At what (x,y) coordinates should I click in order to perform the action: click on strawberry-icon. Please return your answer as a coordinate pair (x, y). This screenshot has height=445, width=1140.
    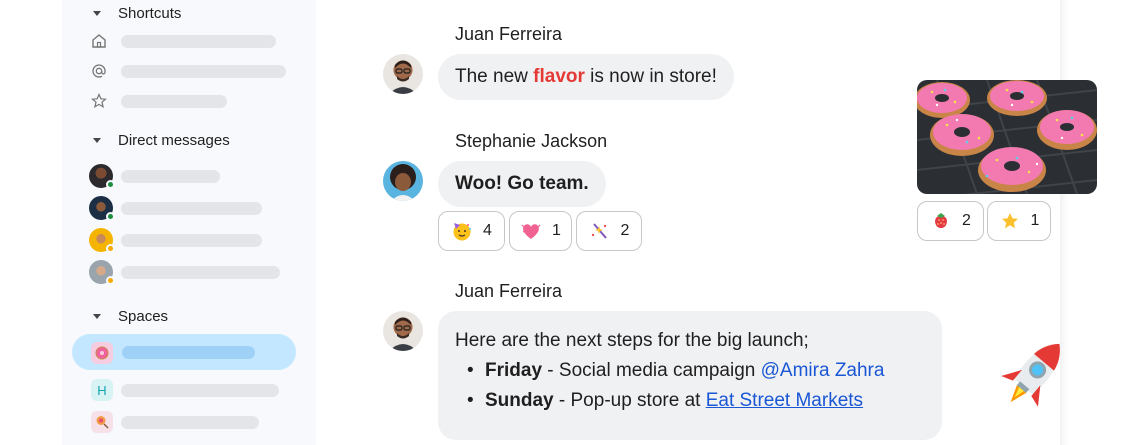
    Looking at the image, I should click on (941, 221).